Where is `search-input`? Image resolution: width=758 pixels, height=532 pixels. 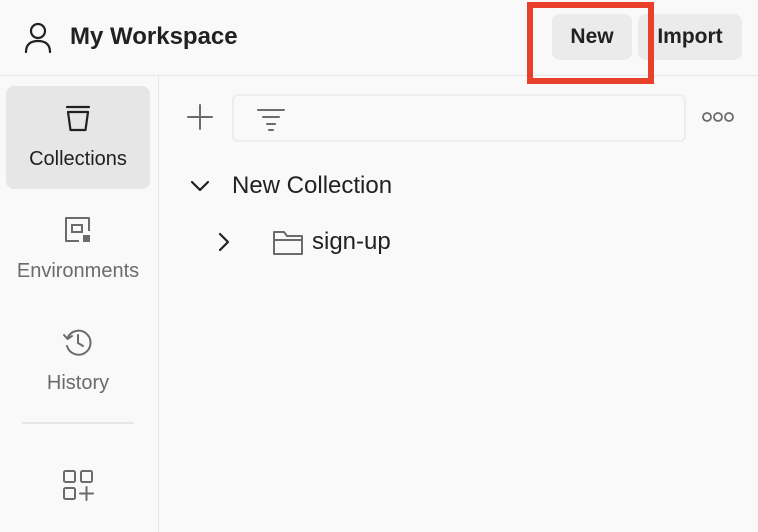
search-input is located at coordinates (459, 118).